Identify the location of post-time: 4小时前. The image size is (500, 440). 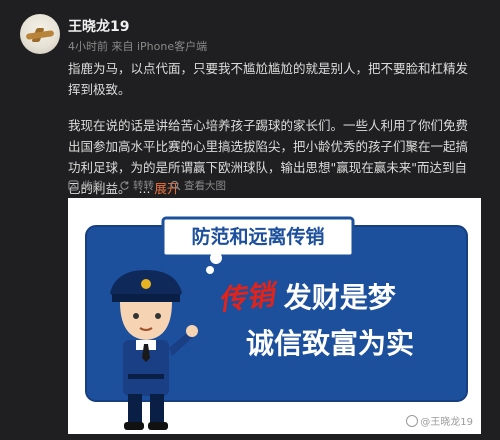
(88, 46).